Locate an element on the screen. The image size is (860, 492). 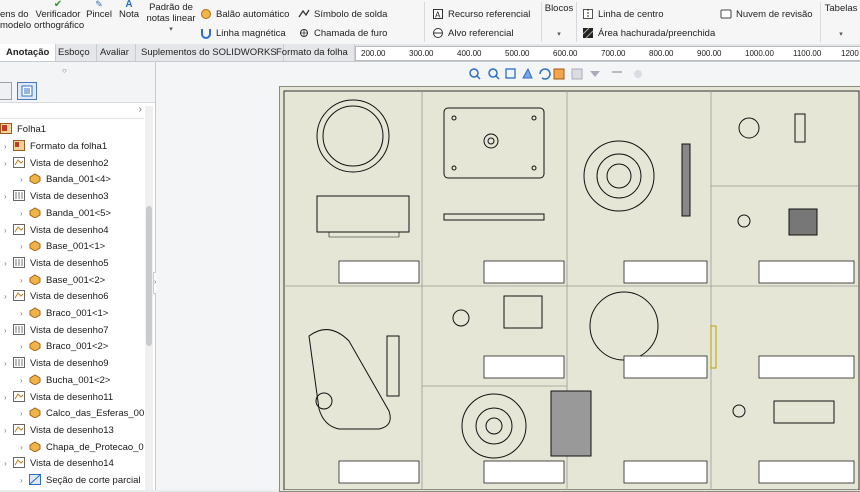
spell-checker-button: ✔ Verificador orthográfico is located at coordinates (59, 15).